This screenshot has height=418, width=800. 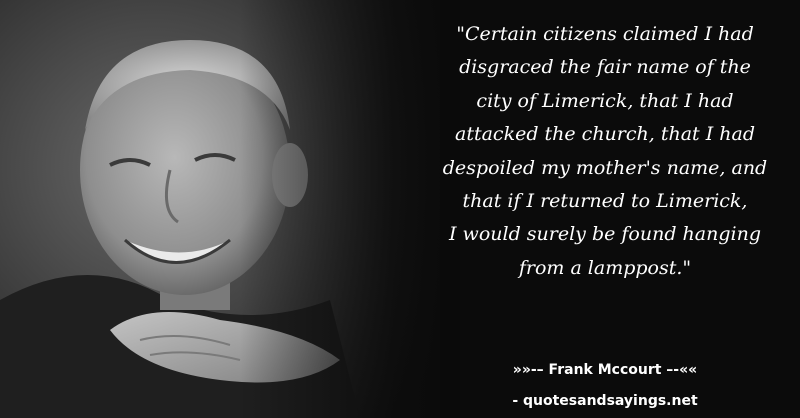 I want to click on quote-line: that if I returned to Limerick,, so click(x=605, y=201).